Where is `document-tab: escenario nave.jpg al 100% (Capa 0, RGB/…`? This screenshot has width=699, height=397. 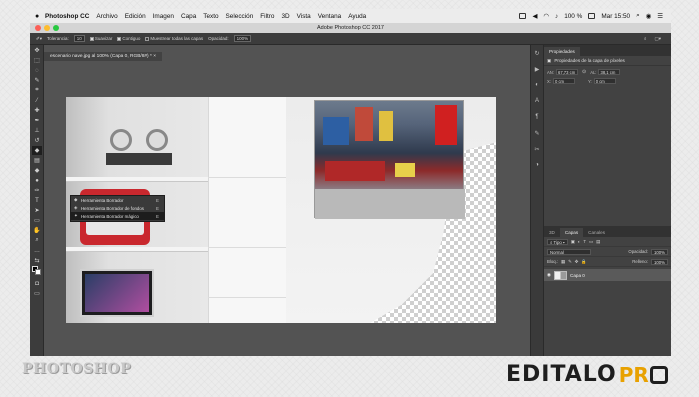
document-tab: escenario nave.jpg al 100% (Capa 0, RGB/… is located at coordinates (103, 56).